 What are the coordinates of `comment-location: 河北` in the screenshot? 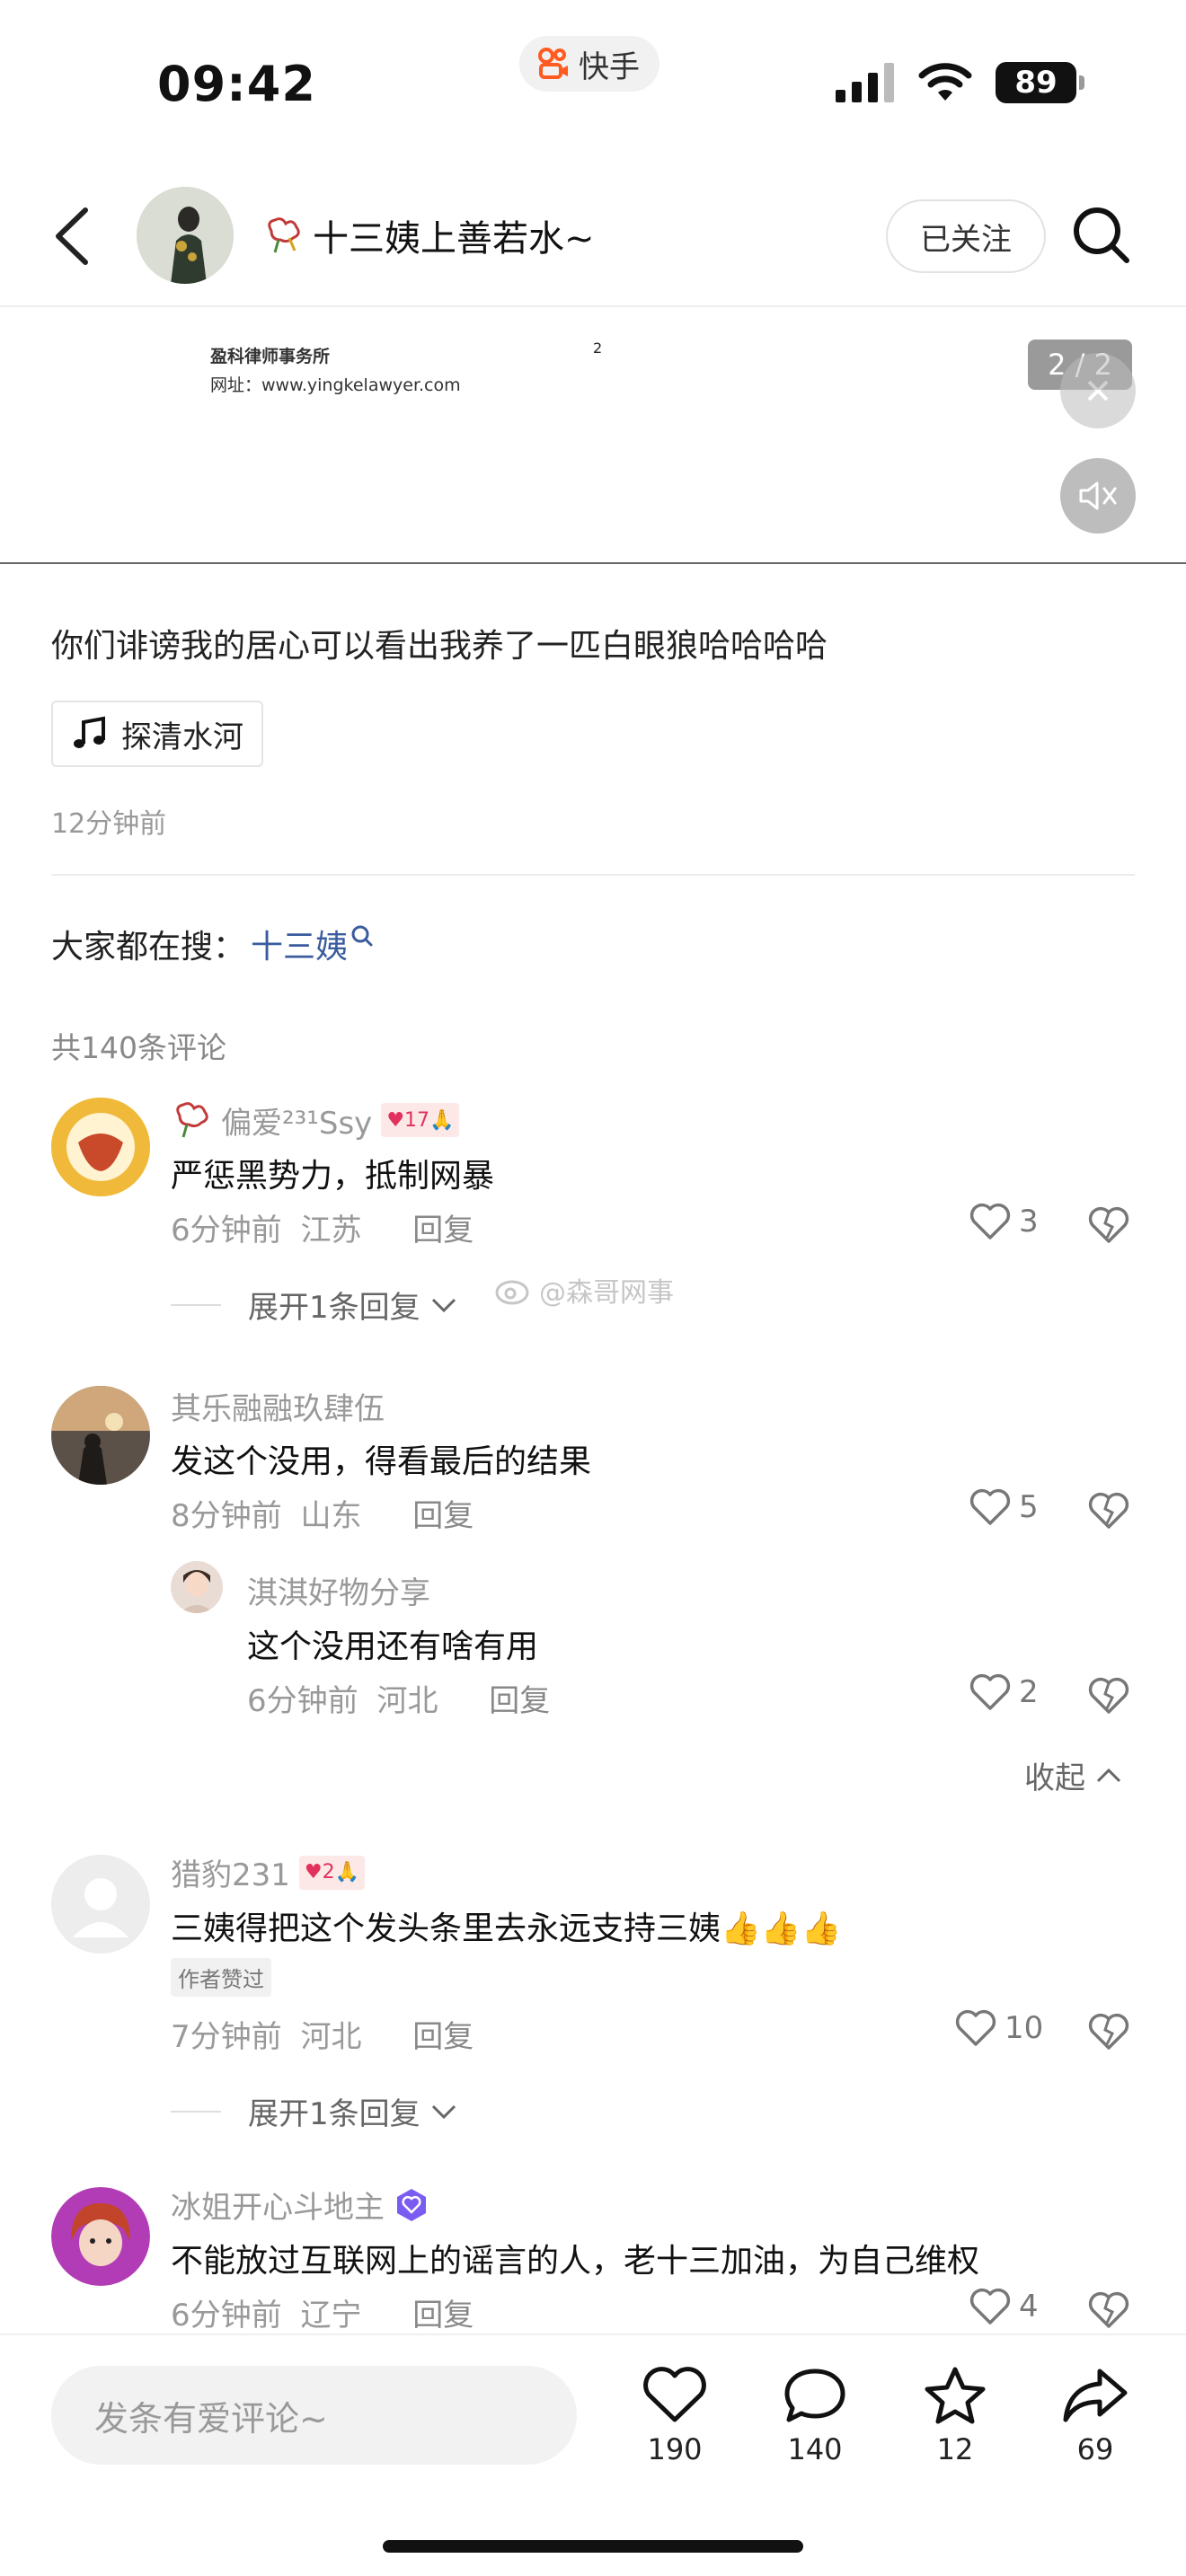 It's located at (331, 2037).